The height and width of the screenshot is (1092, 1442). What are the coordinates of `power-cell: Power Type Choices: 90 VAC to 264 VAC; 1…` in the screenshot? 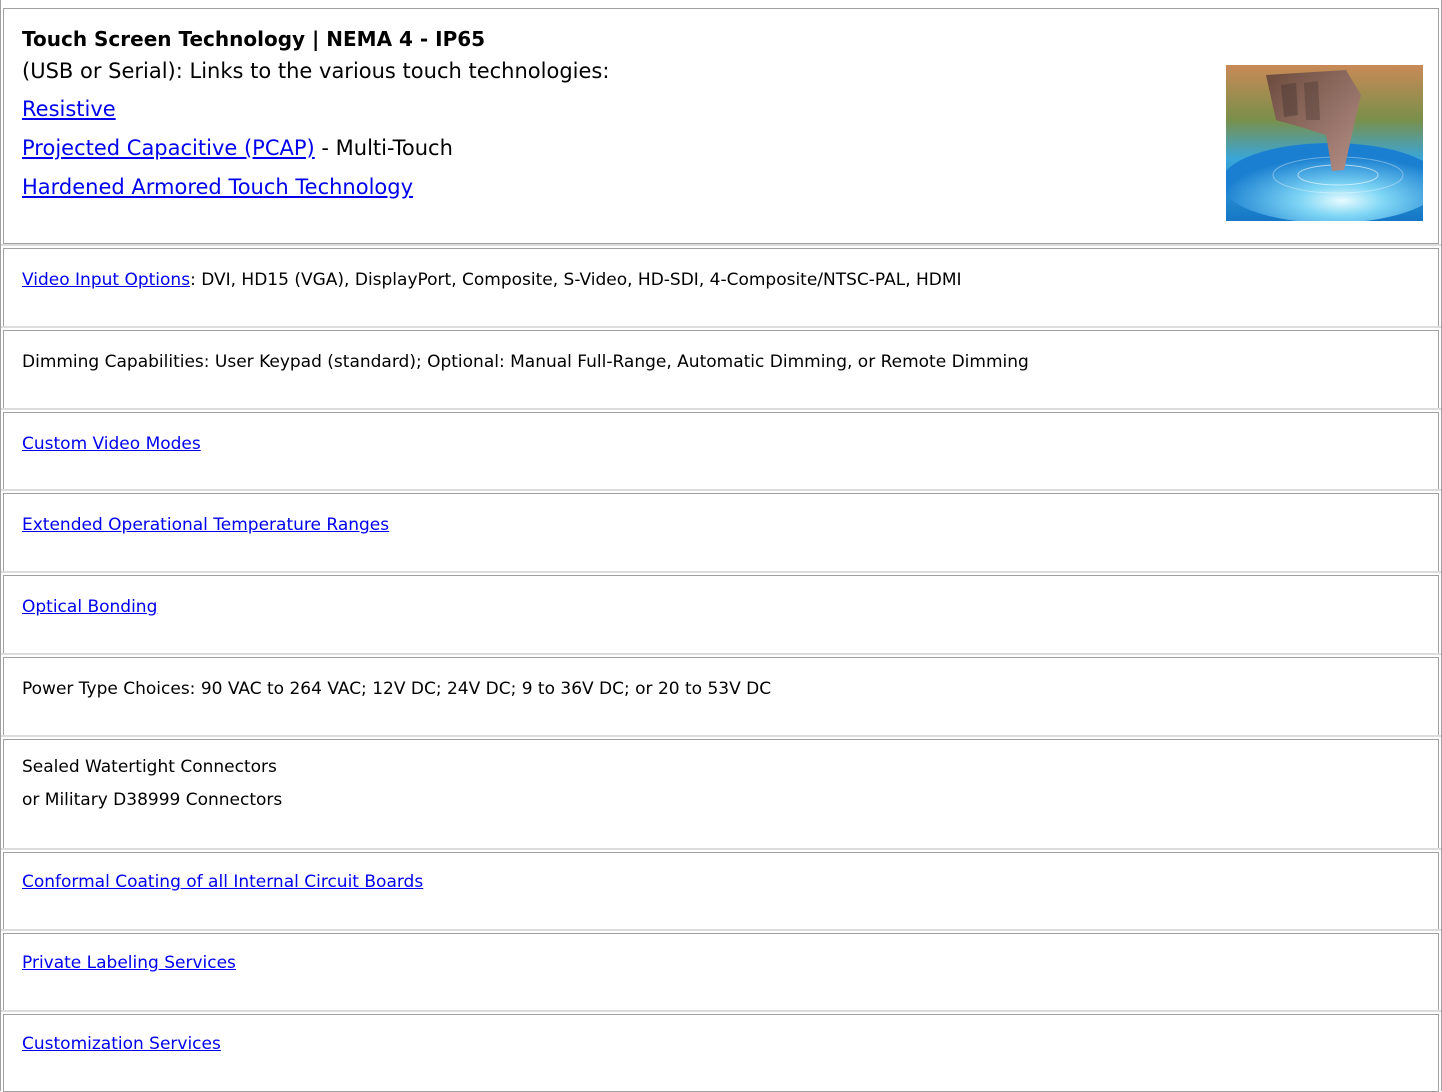 It's located at (721, 697).